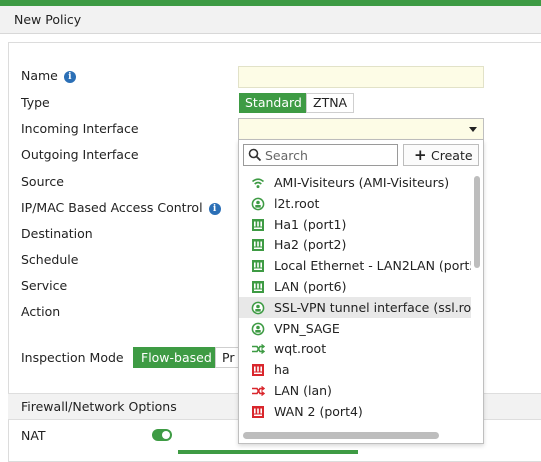 The height and width of the screenshot is (462, 541). What do you see at coordinates (72, 357) in the screenshot?
I see `inspection-mode-label: Inspection Mode` at bounding box center [72, 357].